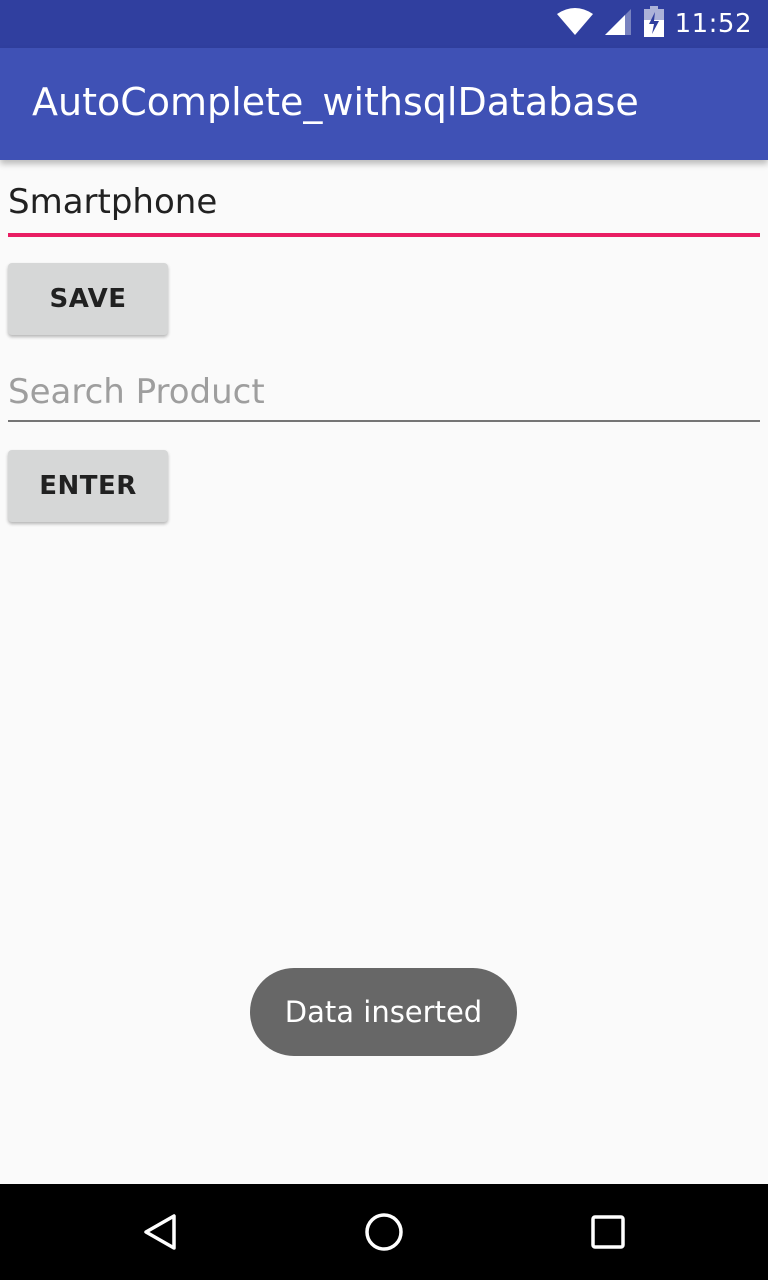 The width and height of the screenshot is (768, 1280). What do you see at coordinates (618, 24) in the screenshot?
I see `cell-signal-icon` at bounding box center [618, 24].